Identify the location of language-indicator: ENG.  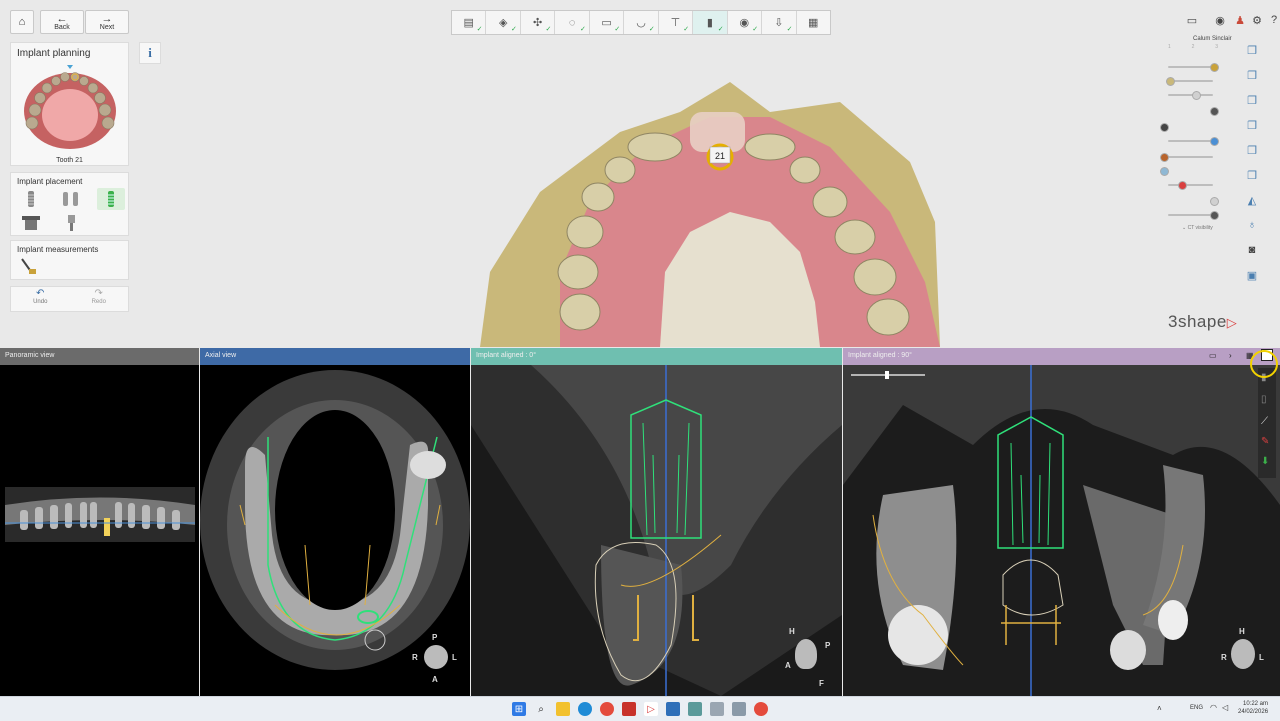
(1196, 708).